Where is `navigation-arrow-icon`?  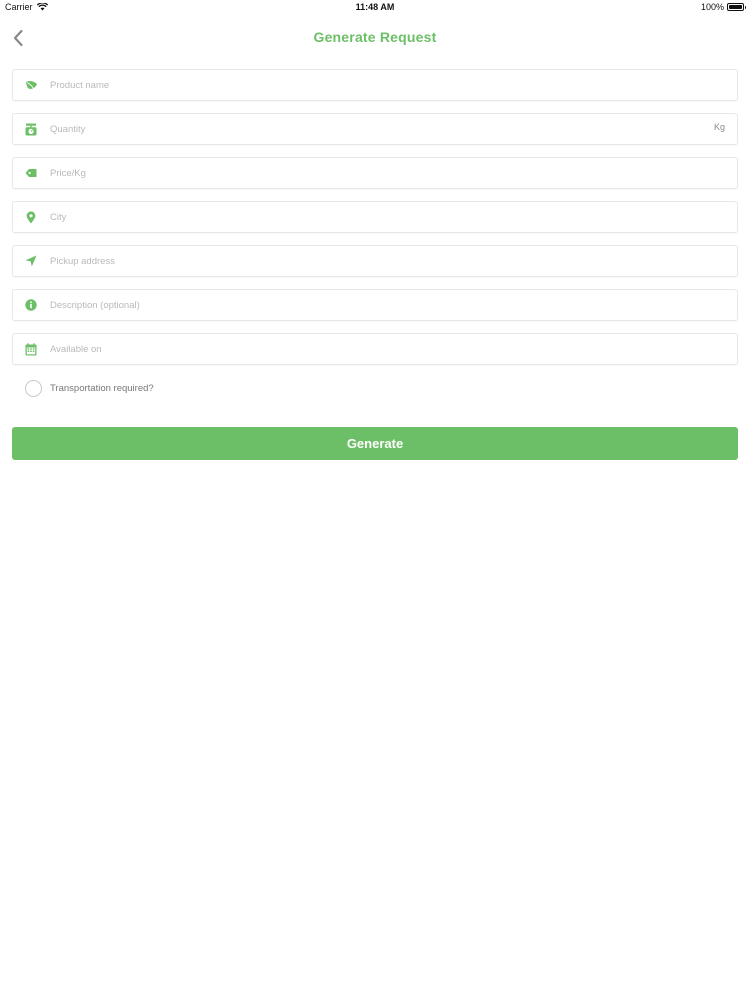 navigation-arrow-icon is located at coordinates (31, 261).